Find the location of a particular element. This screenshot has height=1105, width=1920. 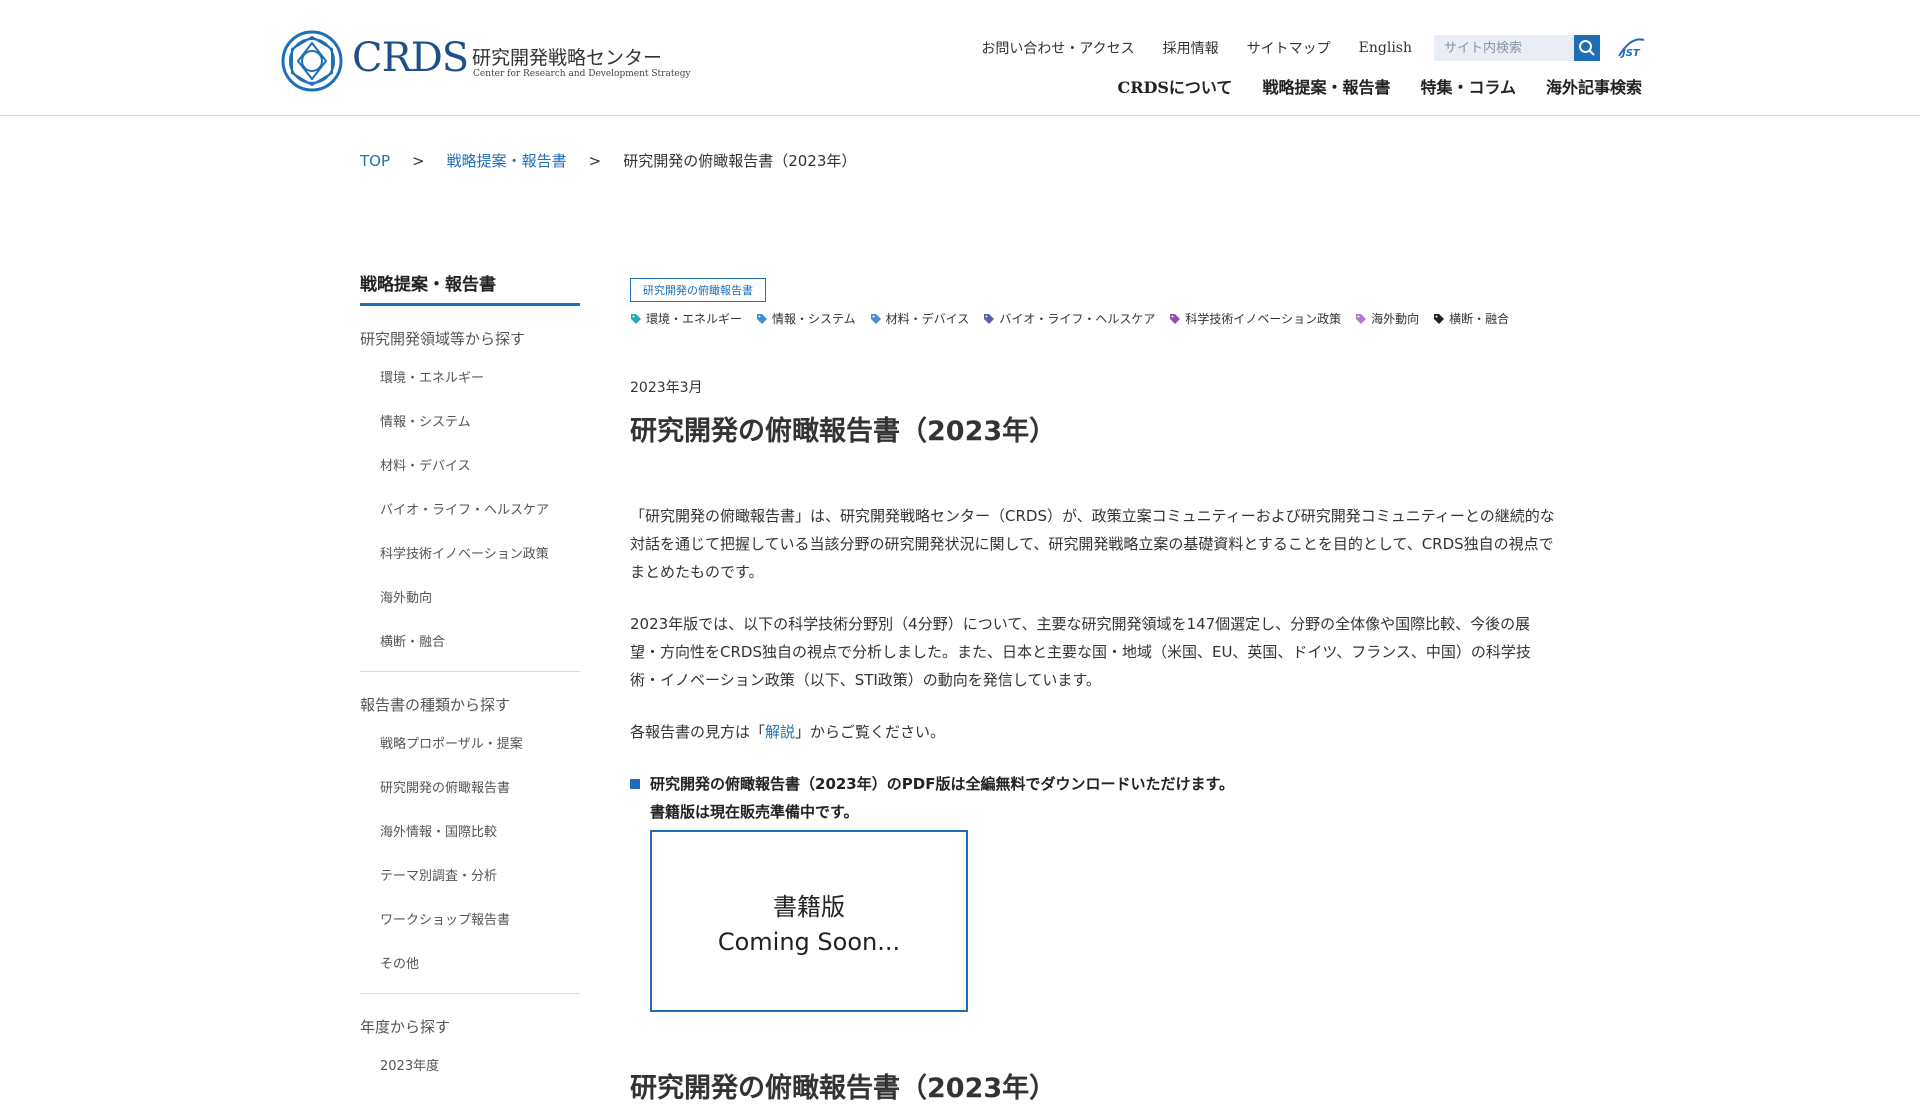

util-link-contact: お問い合わせ・アクセス is located at coordinates (1057, 48).